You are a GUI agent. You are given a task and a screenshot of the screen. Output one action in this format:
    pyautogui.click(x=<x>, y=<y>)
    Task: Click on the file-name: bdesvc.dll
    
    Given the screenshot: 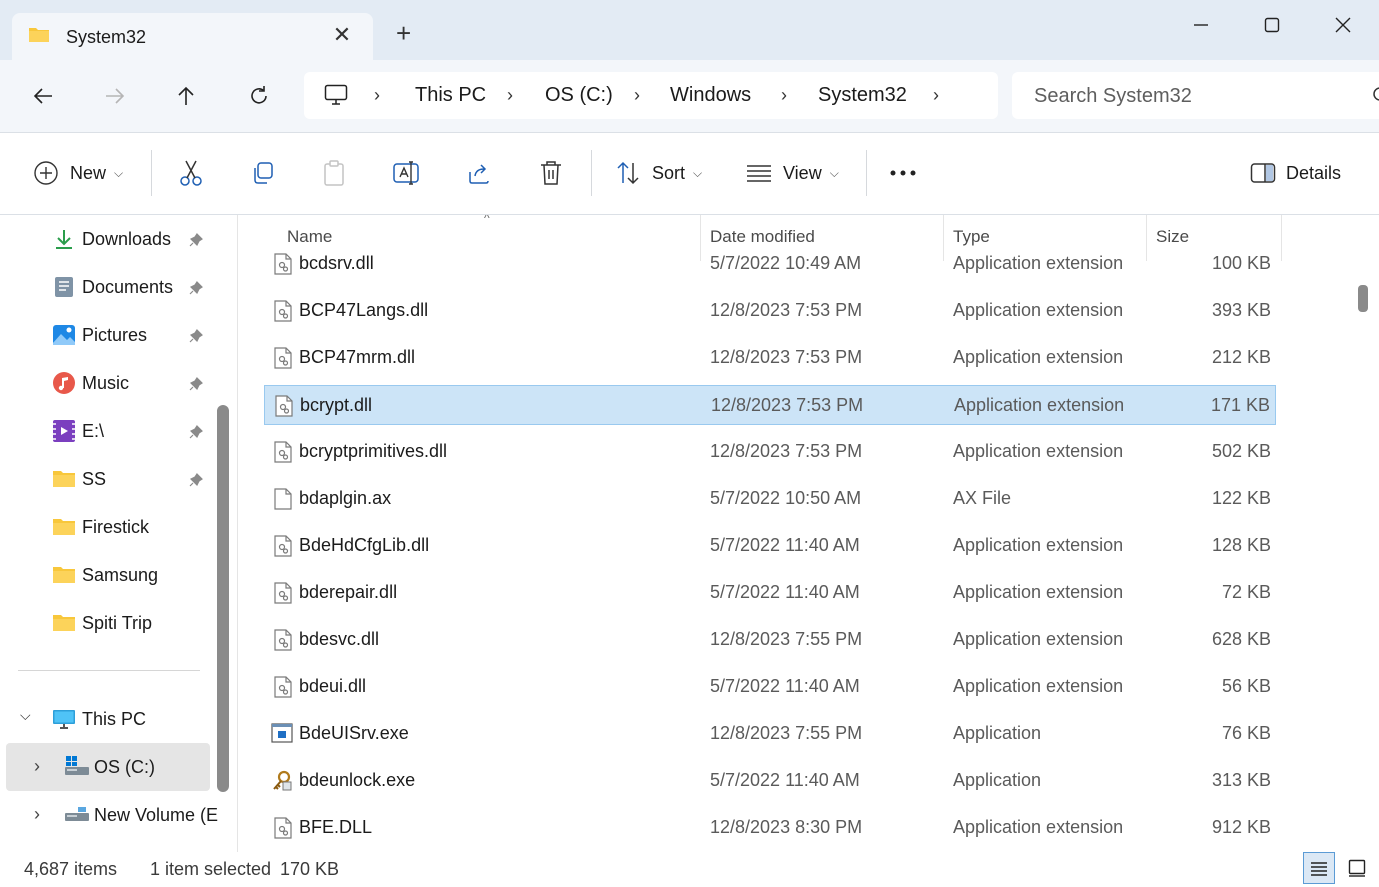 What is the action you would take?
    pyautogui.click(x=339, y=639)
    